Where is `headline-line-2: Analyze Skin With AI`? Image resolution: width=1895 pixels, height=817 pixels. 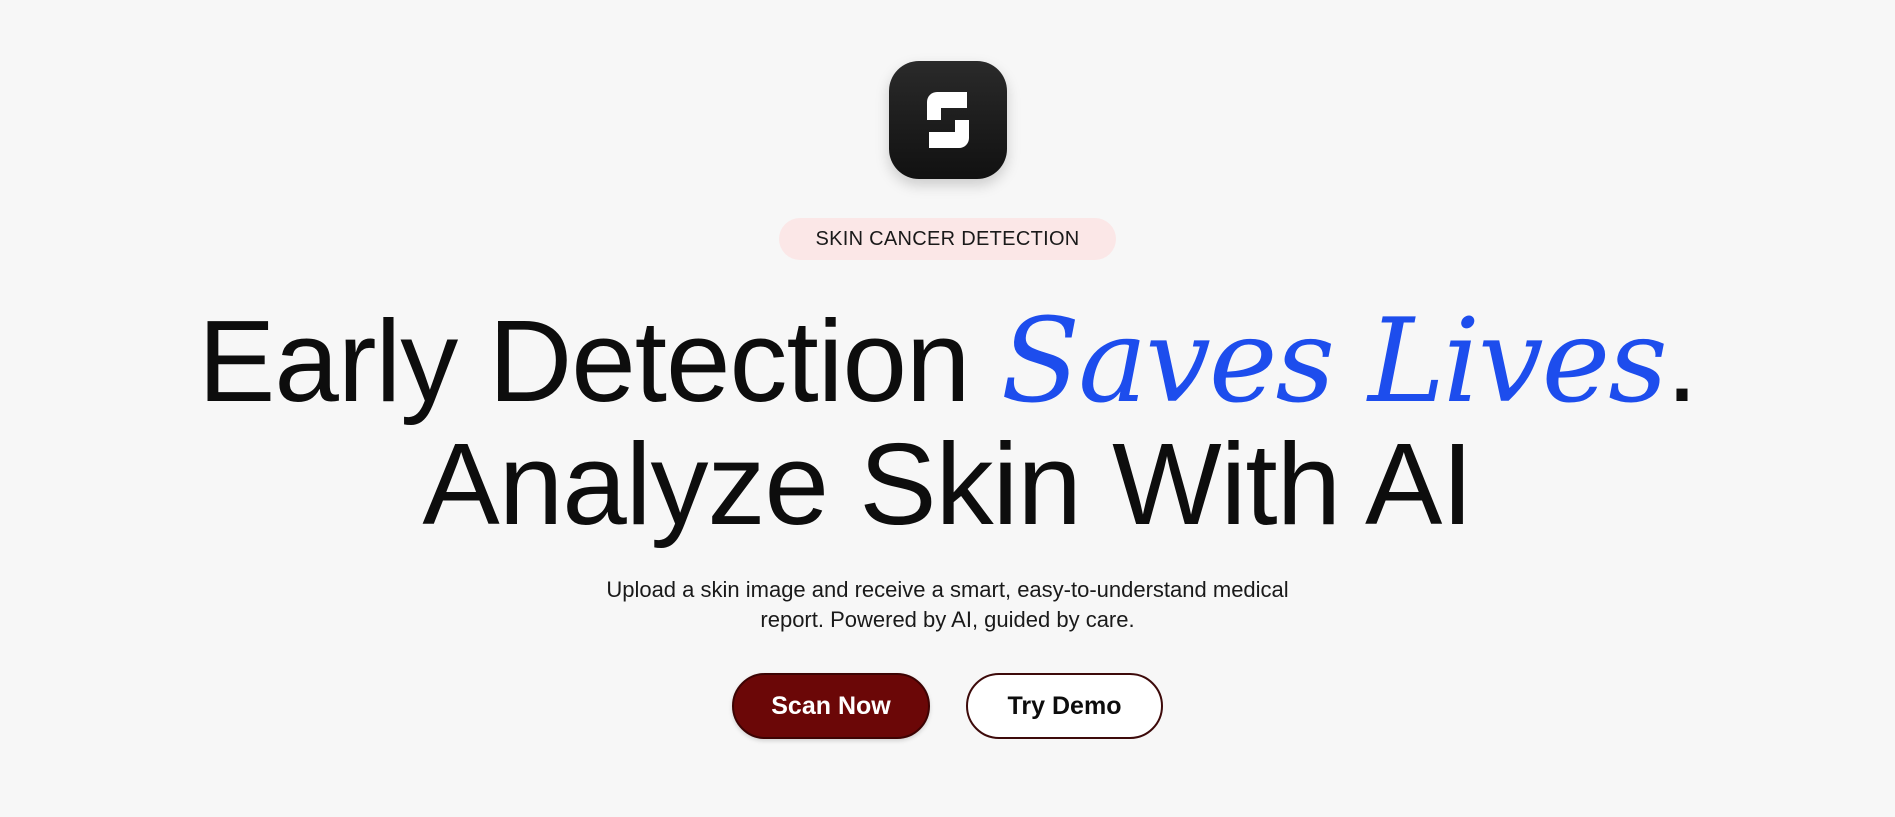
headline-line-2: Analyze Skin With AI is located at coordinates (947, 484).